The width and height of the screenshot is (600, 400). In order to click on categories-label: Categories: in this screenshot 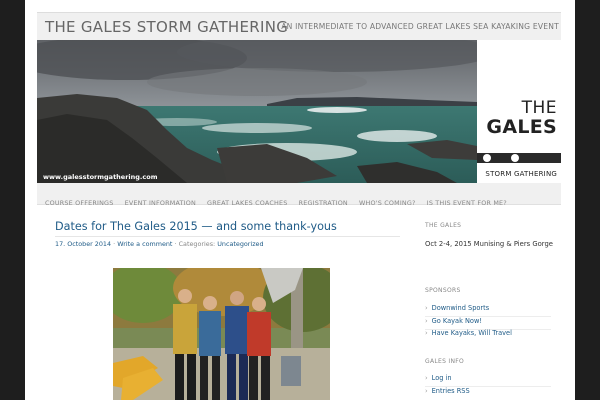, I will do `click(197, 244)`.